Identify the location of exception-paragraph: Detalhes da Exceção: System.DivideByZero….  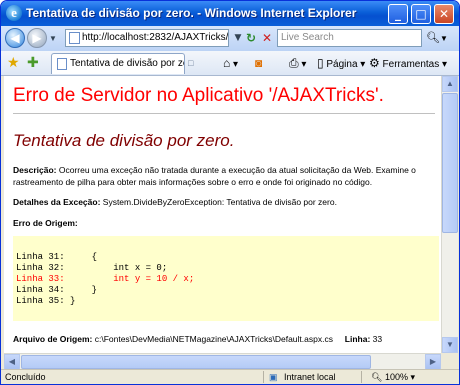
(223, 202).